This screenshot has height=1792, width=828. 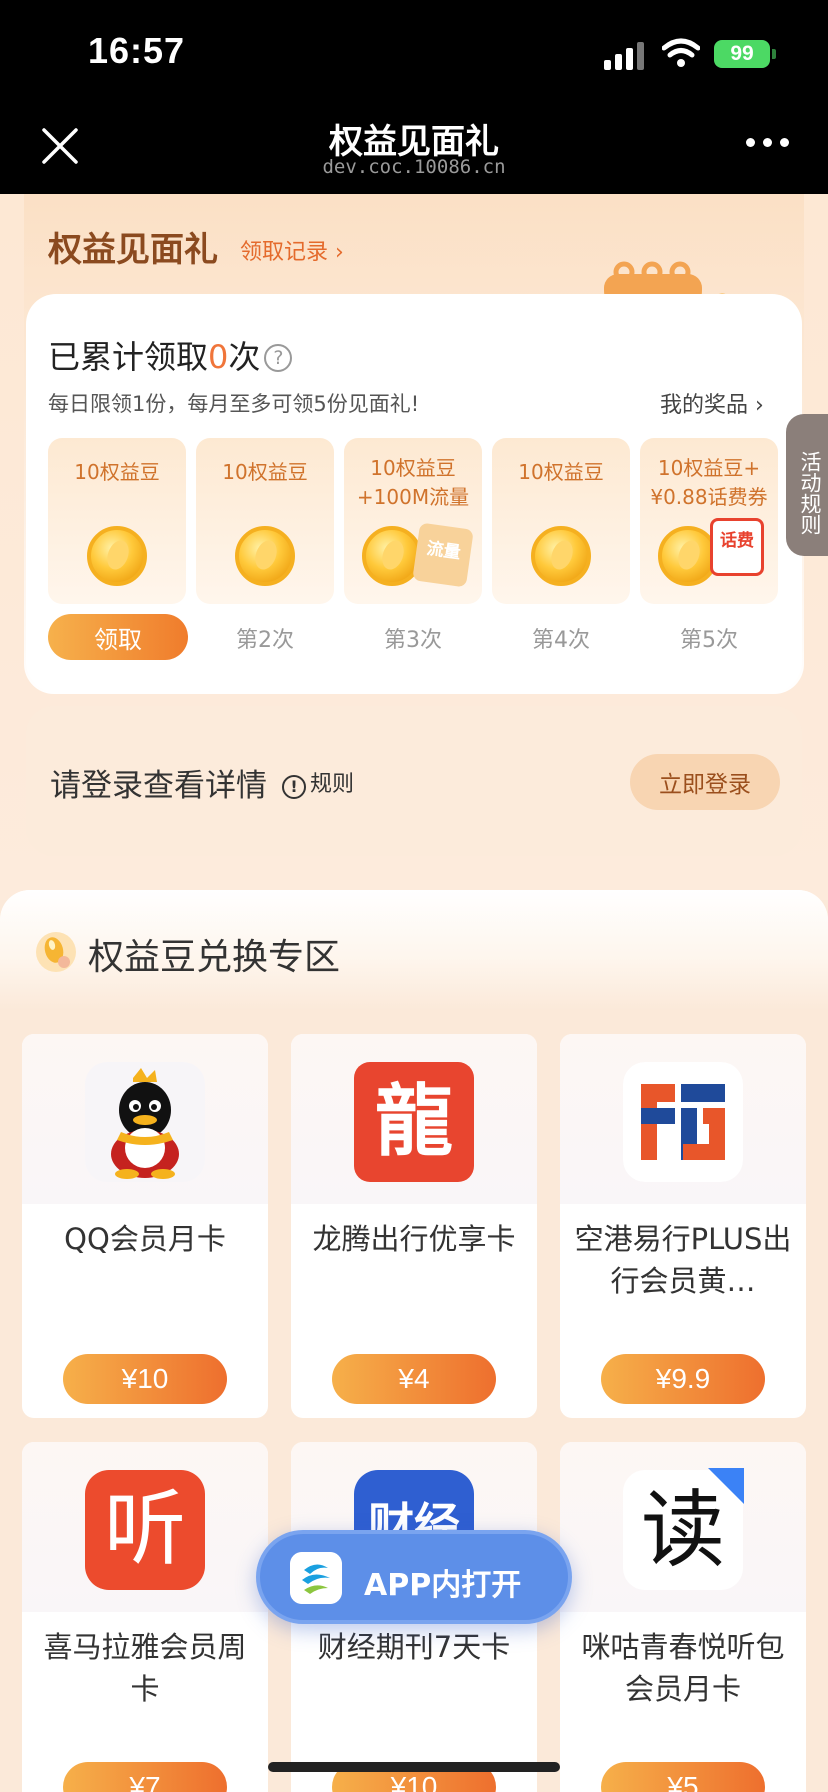 What do you see at coordinates (145, 1122) in the screenshot?
I see `qq-logo-icon` at bounding box center [145, 1122].